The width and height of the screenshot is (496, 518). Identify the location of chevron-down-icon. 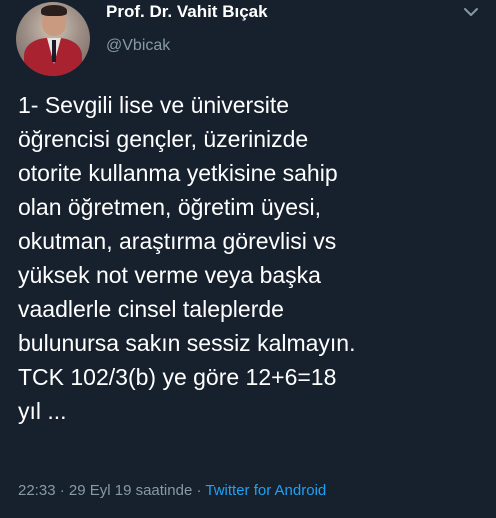
(471, 12).